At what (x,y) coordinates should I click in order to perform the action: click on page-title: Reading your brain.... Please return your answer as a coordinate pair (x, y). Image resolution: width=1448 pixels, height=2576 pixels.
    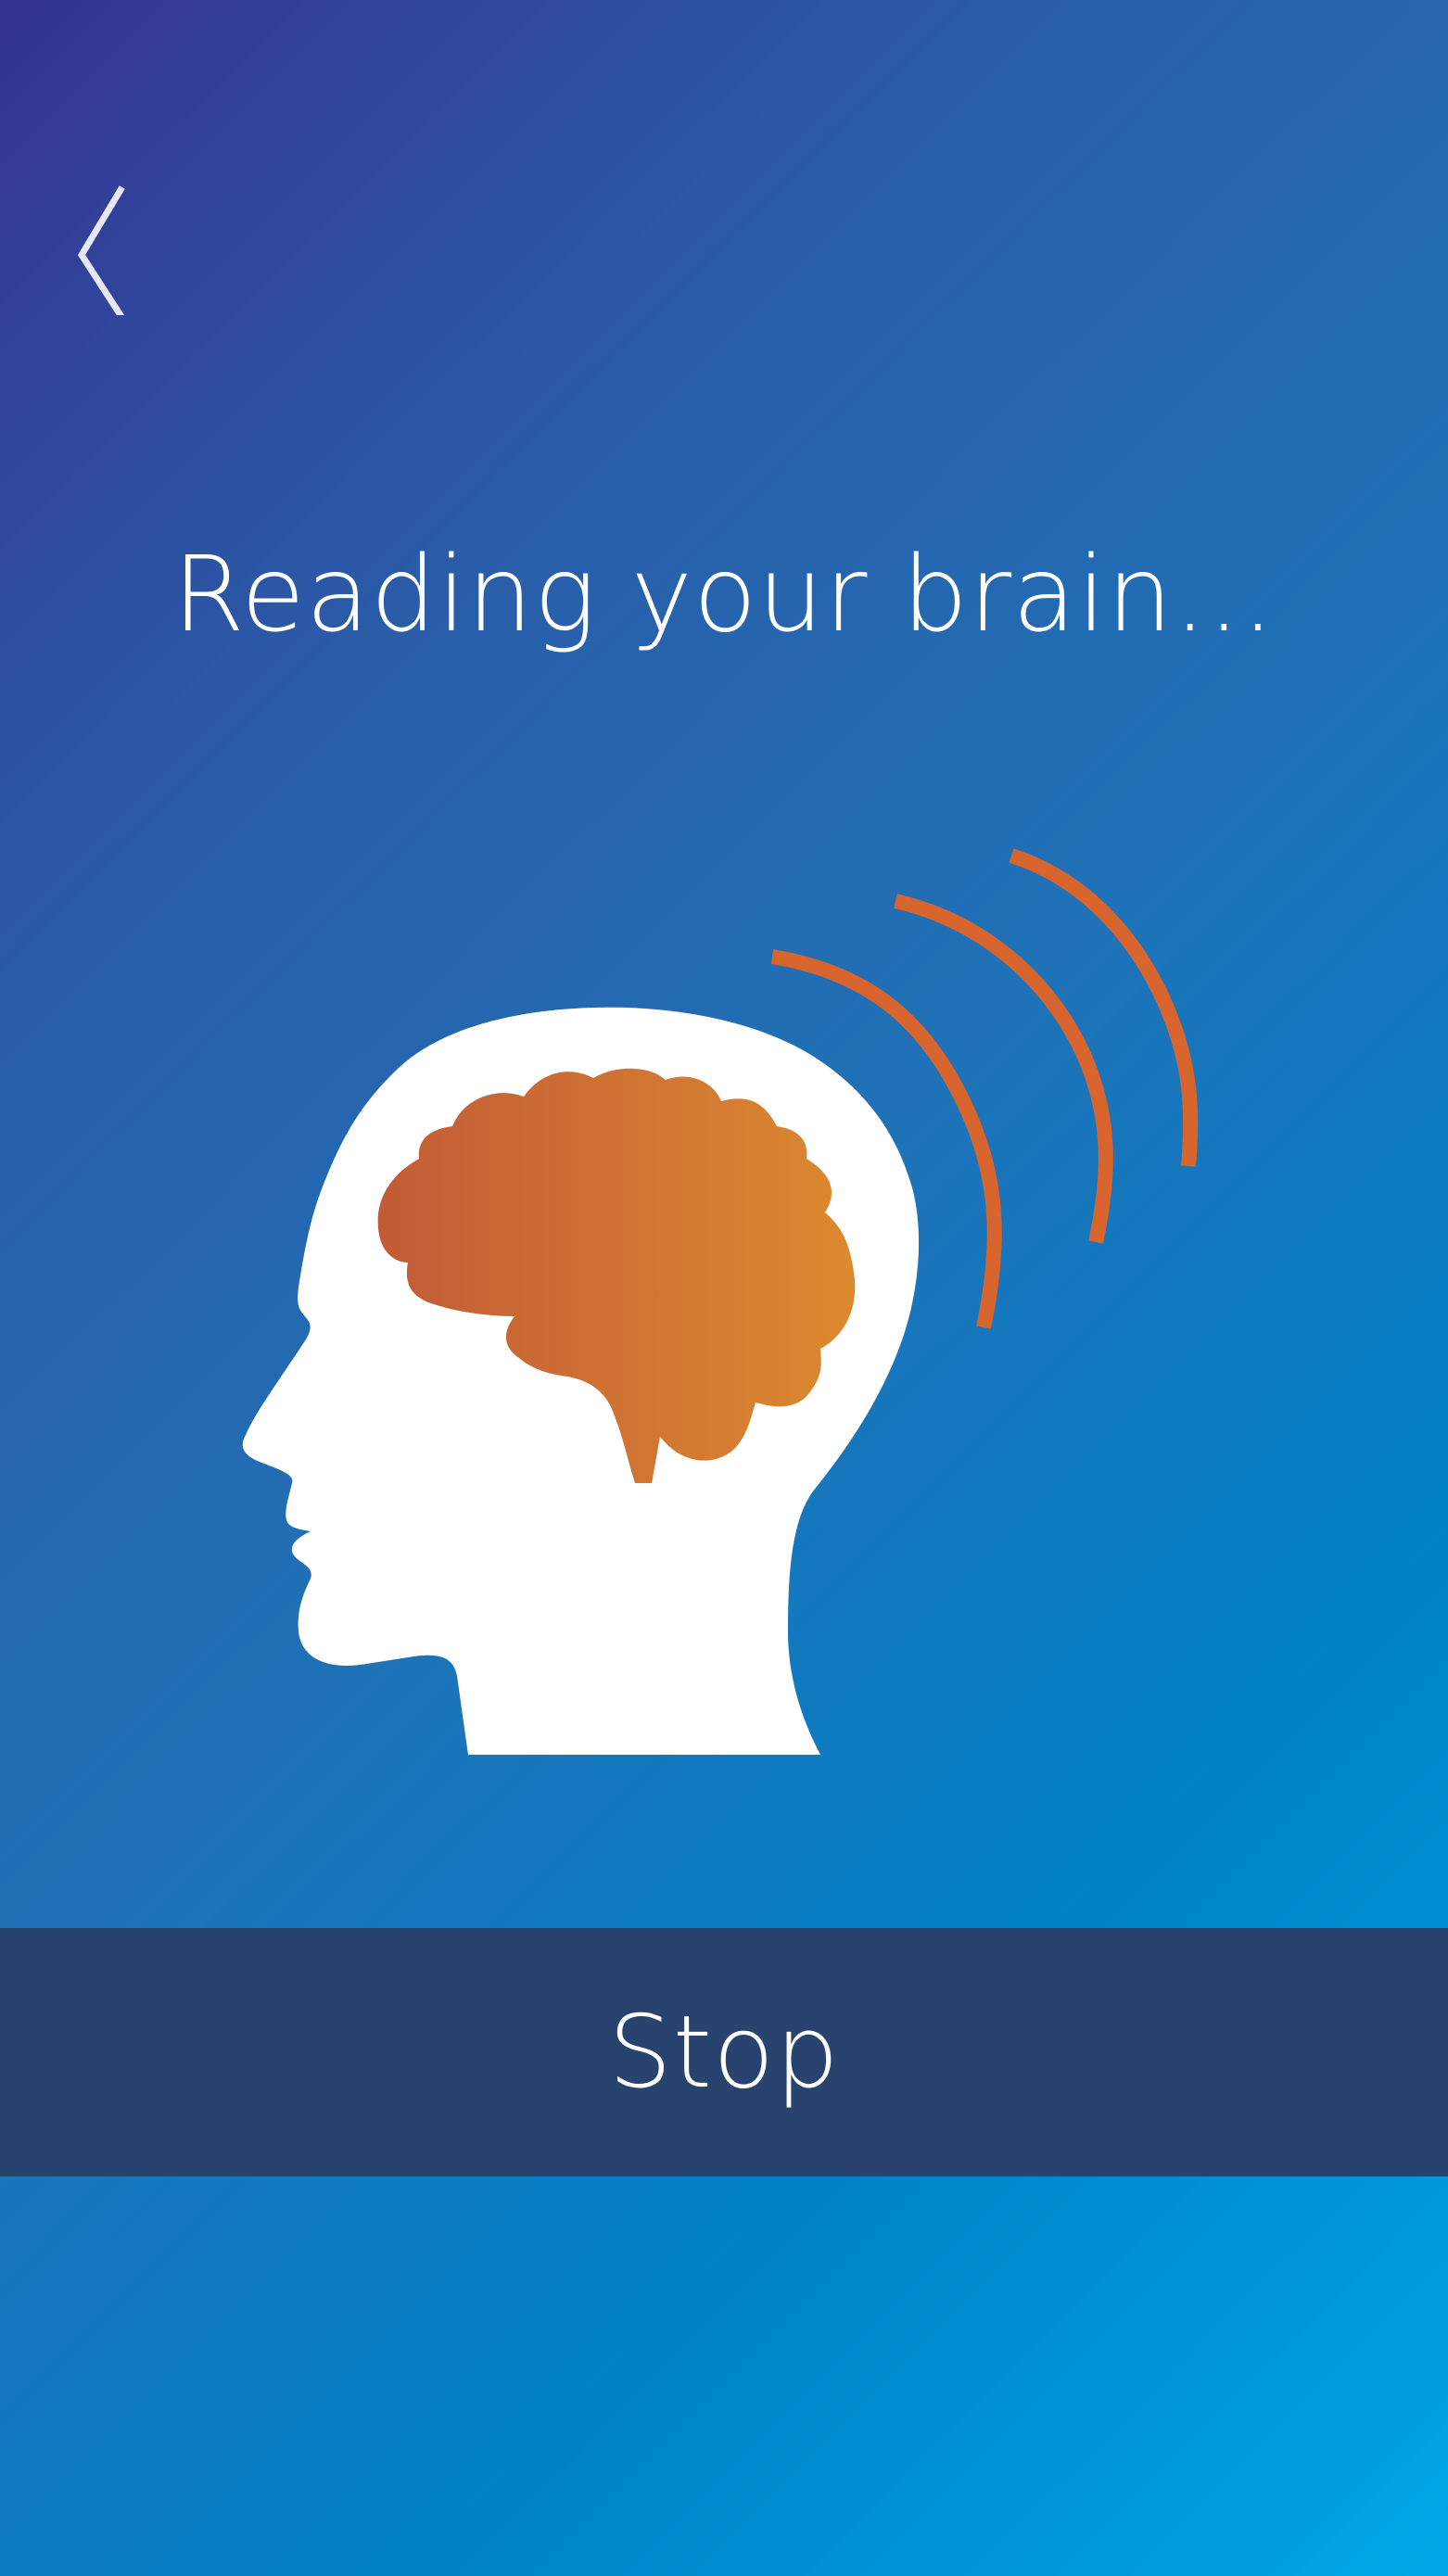
    Looking at the image, I should click on (724, 595).